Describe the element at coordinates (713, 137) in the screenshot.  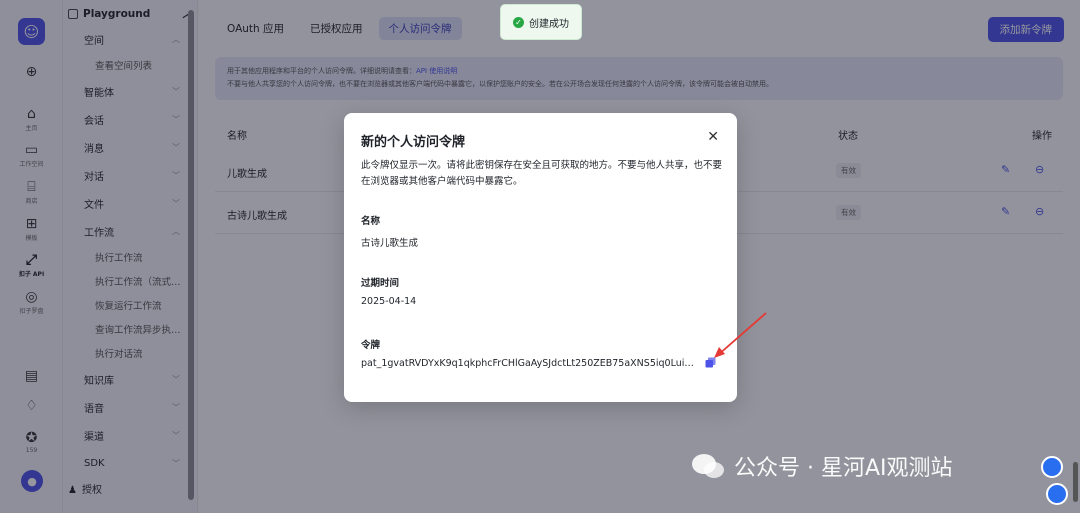
I see `close-icon: ✕` at that location.